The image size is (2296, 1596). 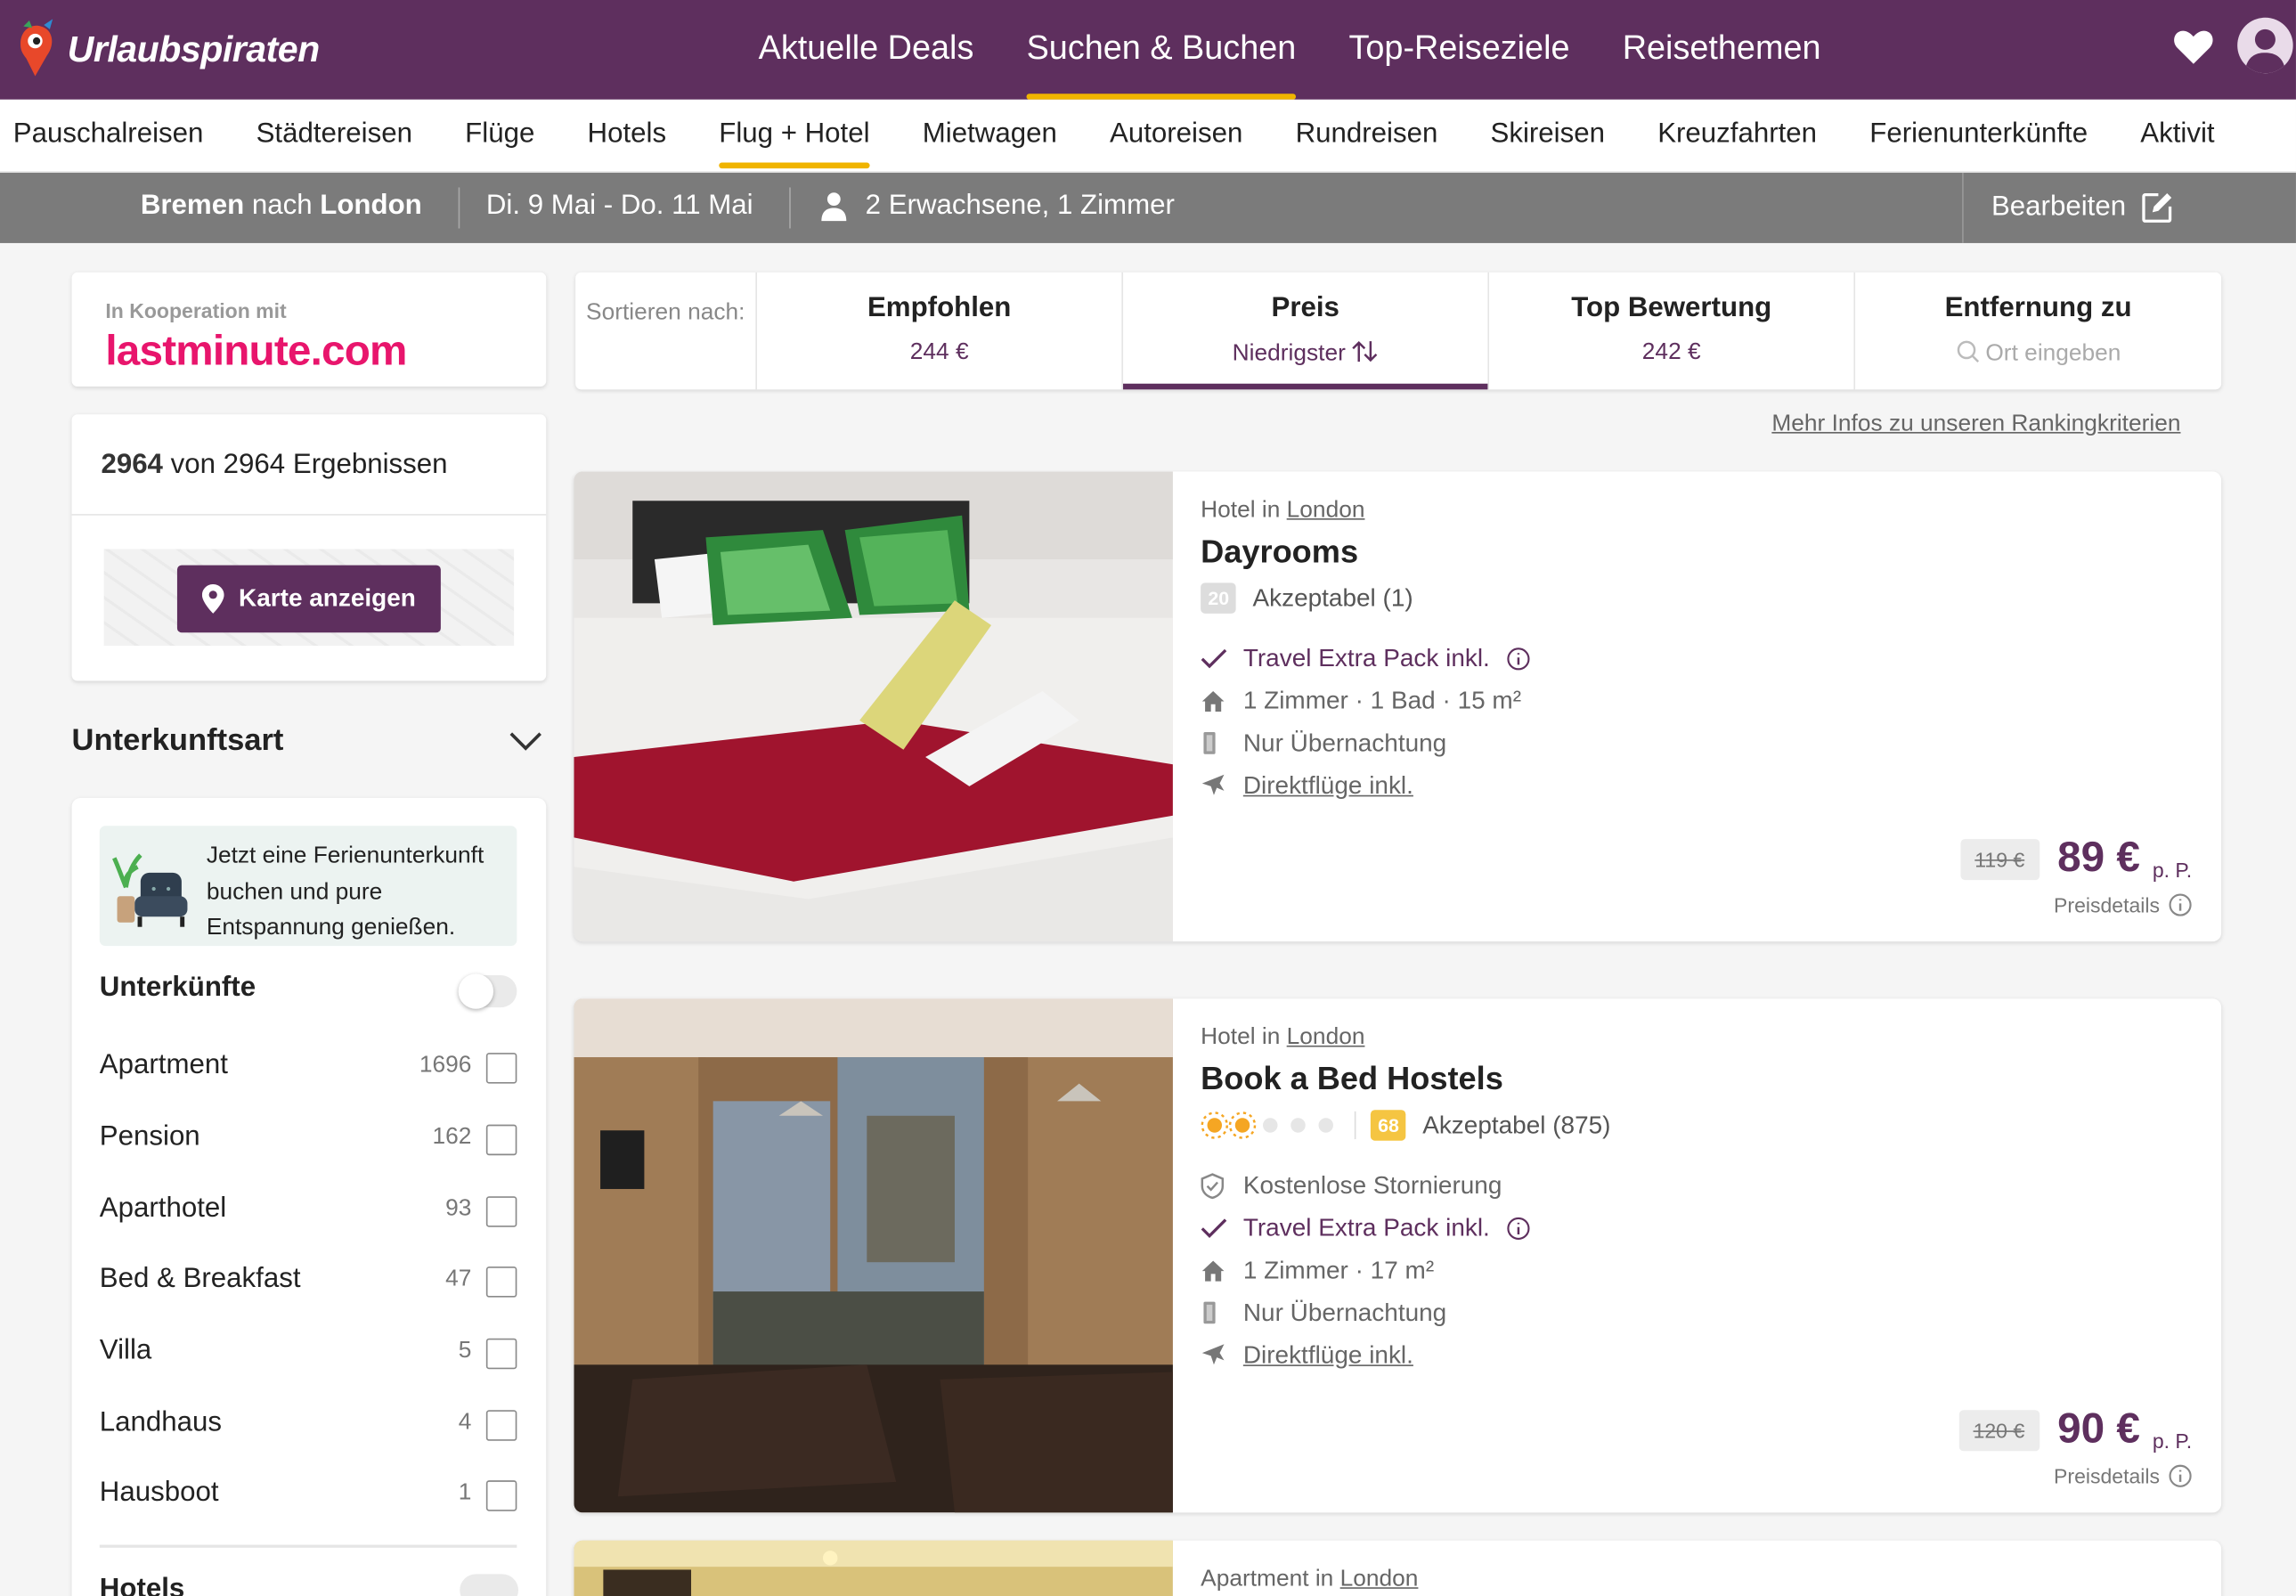 I want to click on sort-option-top-rating: Top Bewertung 242 €, so click(x=1672, y=331).